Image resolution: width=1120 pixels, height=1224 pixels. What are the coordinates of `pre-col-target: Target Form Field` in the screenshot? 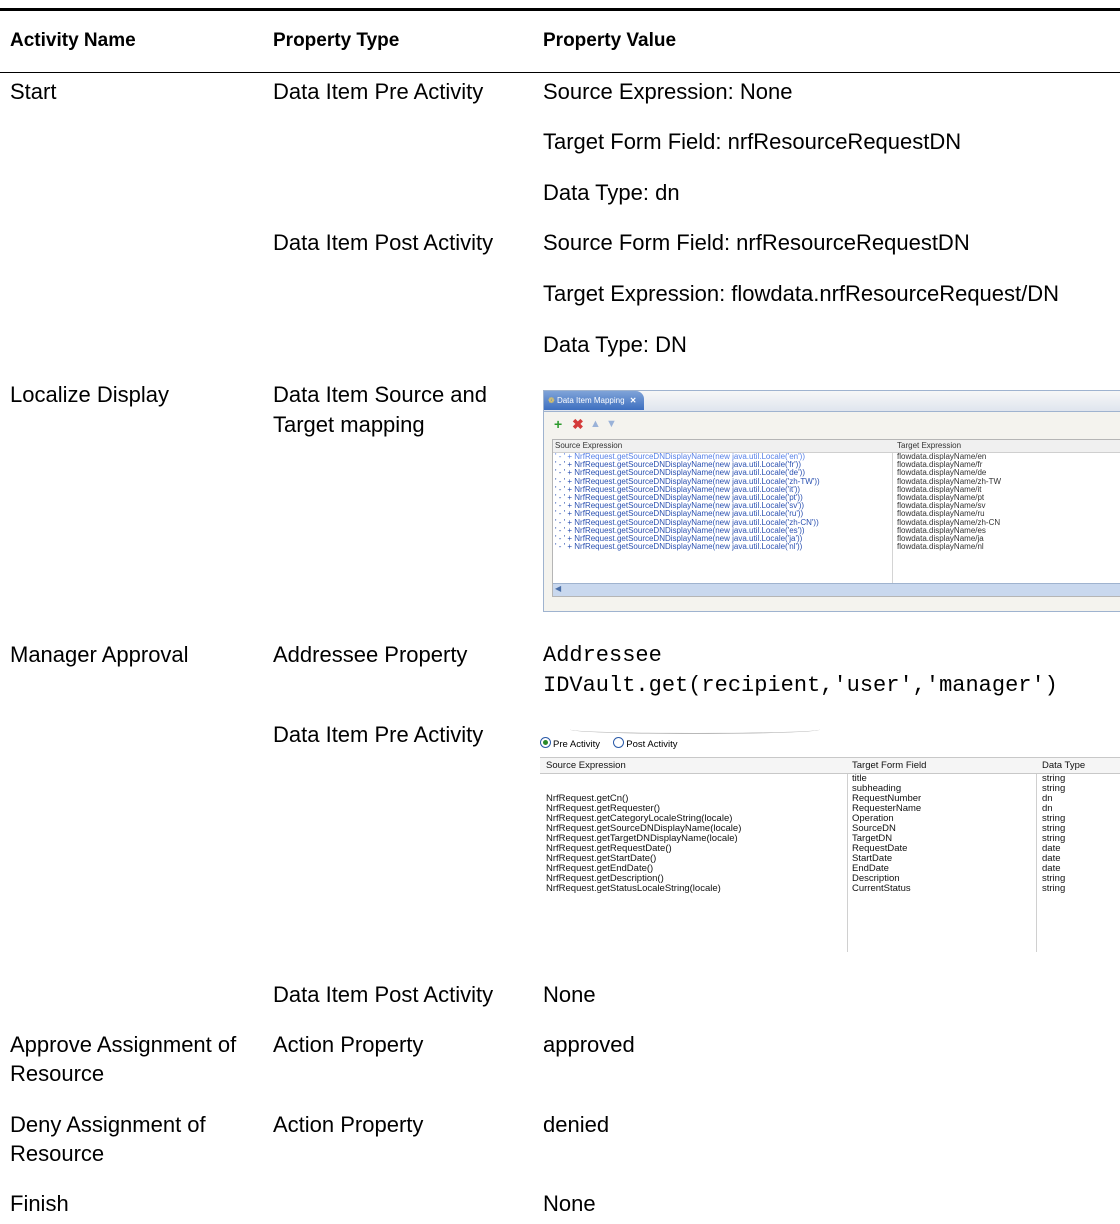 It's located at (889, 765).